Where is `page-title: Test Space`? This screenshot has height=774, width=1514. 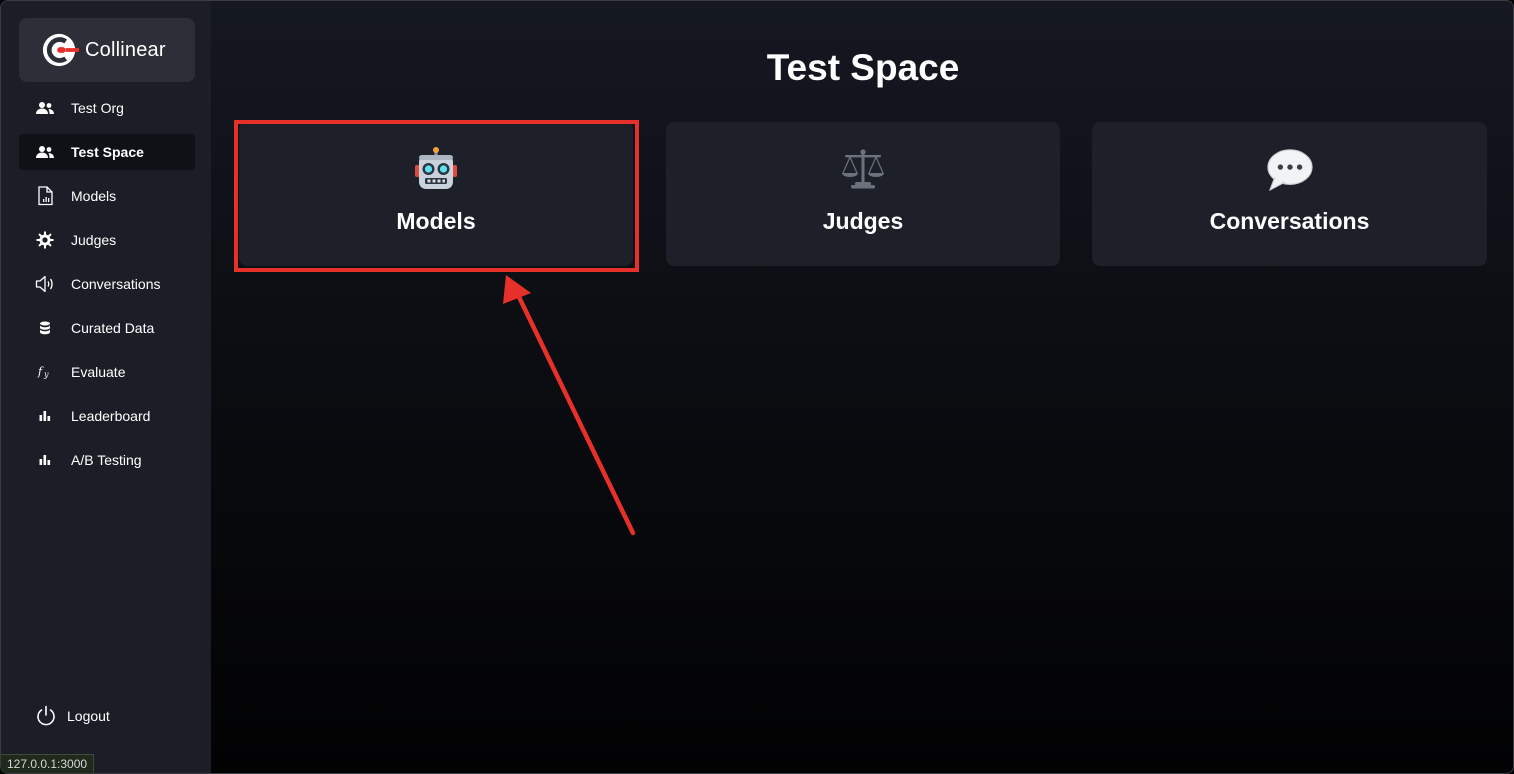 page-title: Test Space is located at coordinates (863, 67).